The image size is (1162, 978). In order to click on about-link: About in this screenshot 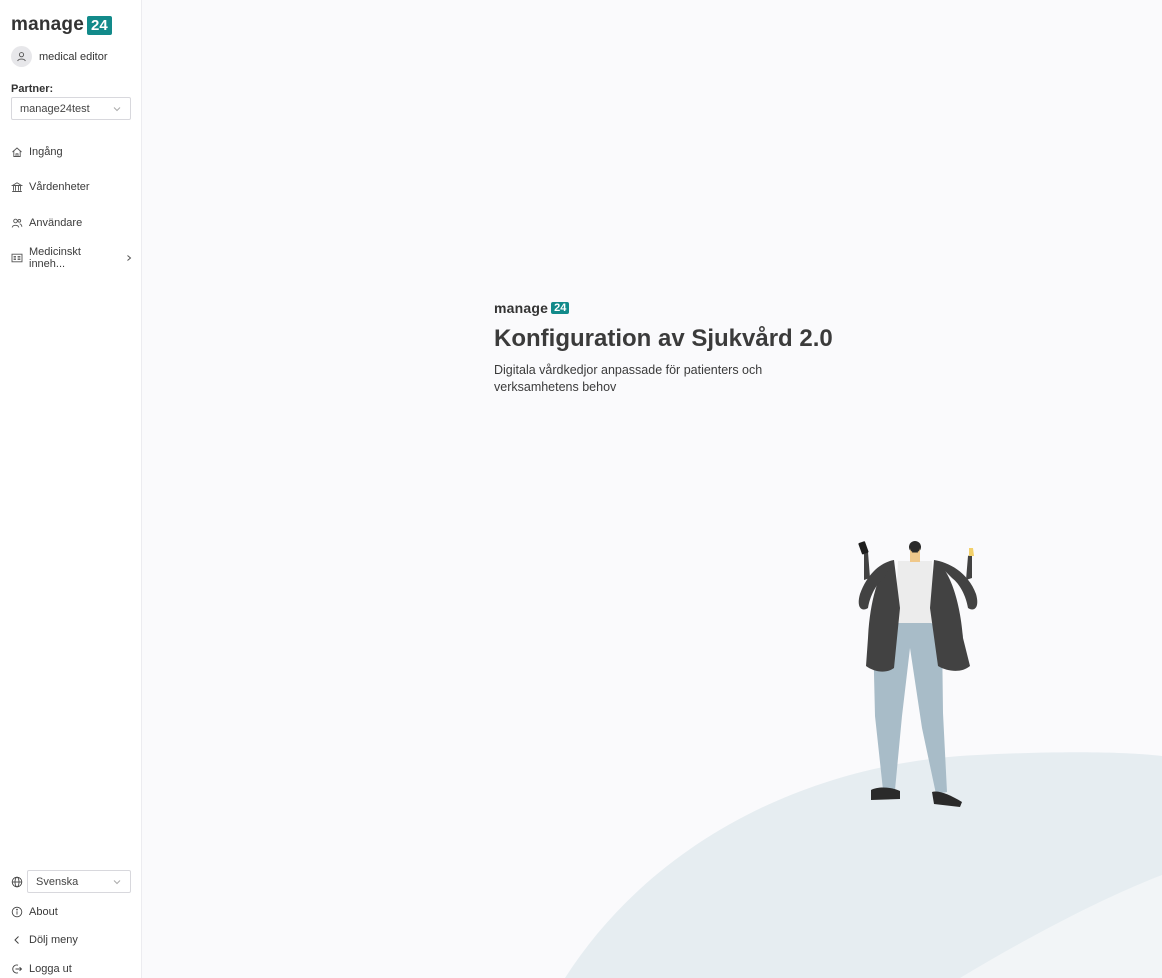, I will do `click(72, 912)`.